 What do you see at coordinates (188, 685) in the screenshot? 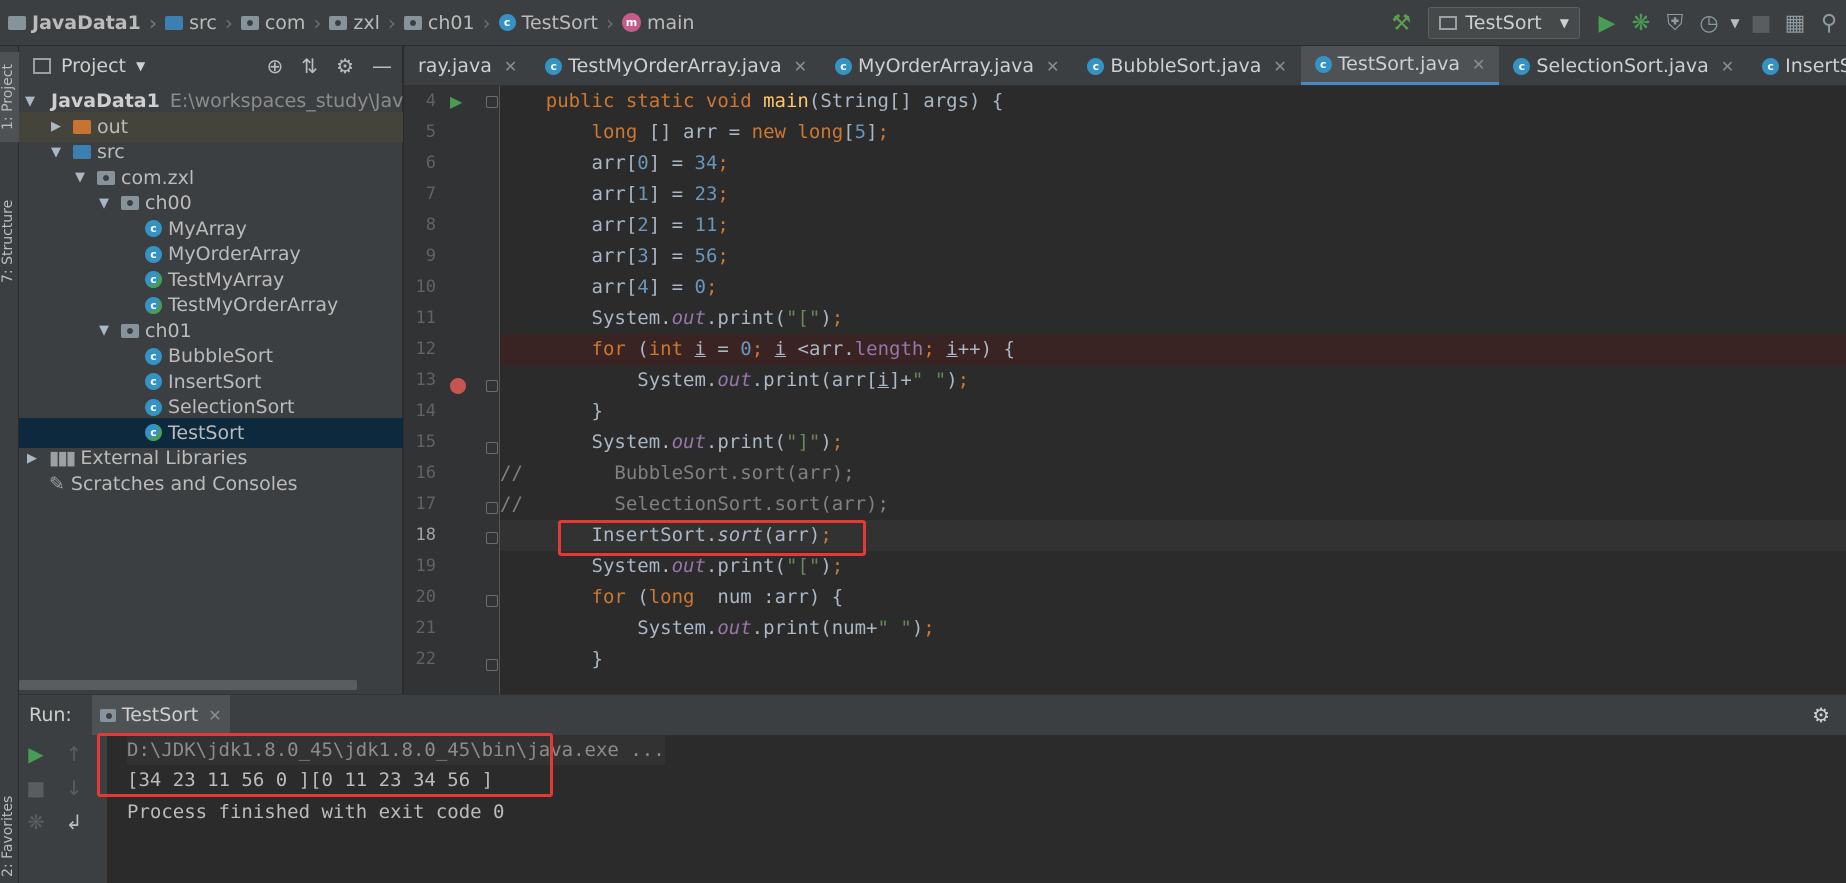
I see `project-horizontal-scrollbar` at bounding box center [188, 685].